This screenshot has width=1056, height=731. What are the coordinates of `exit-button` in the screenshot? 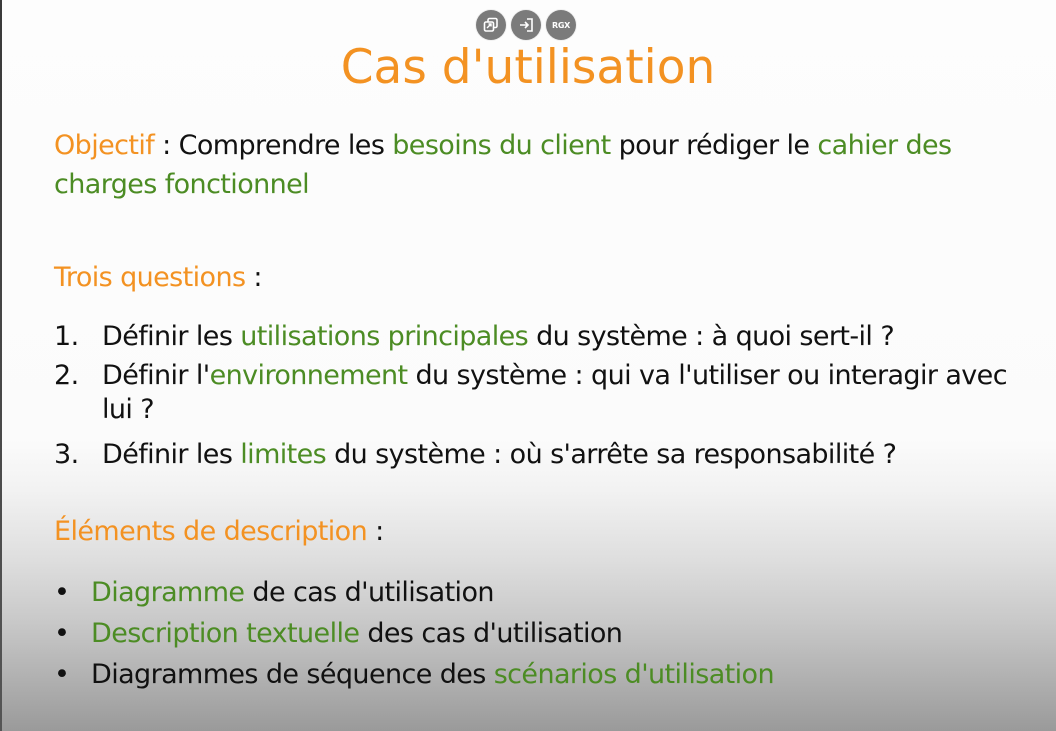 It's located at (526, 25).